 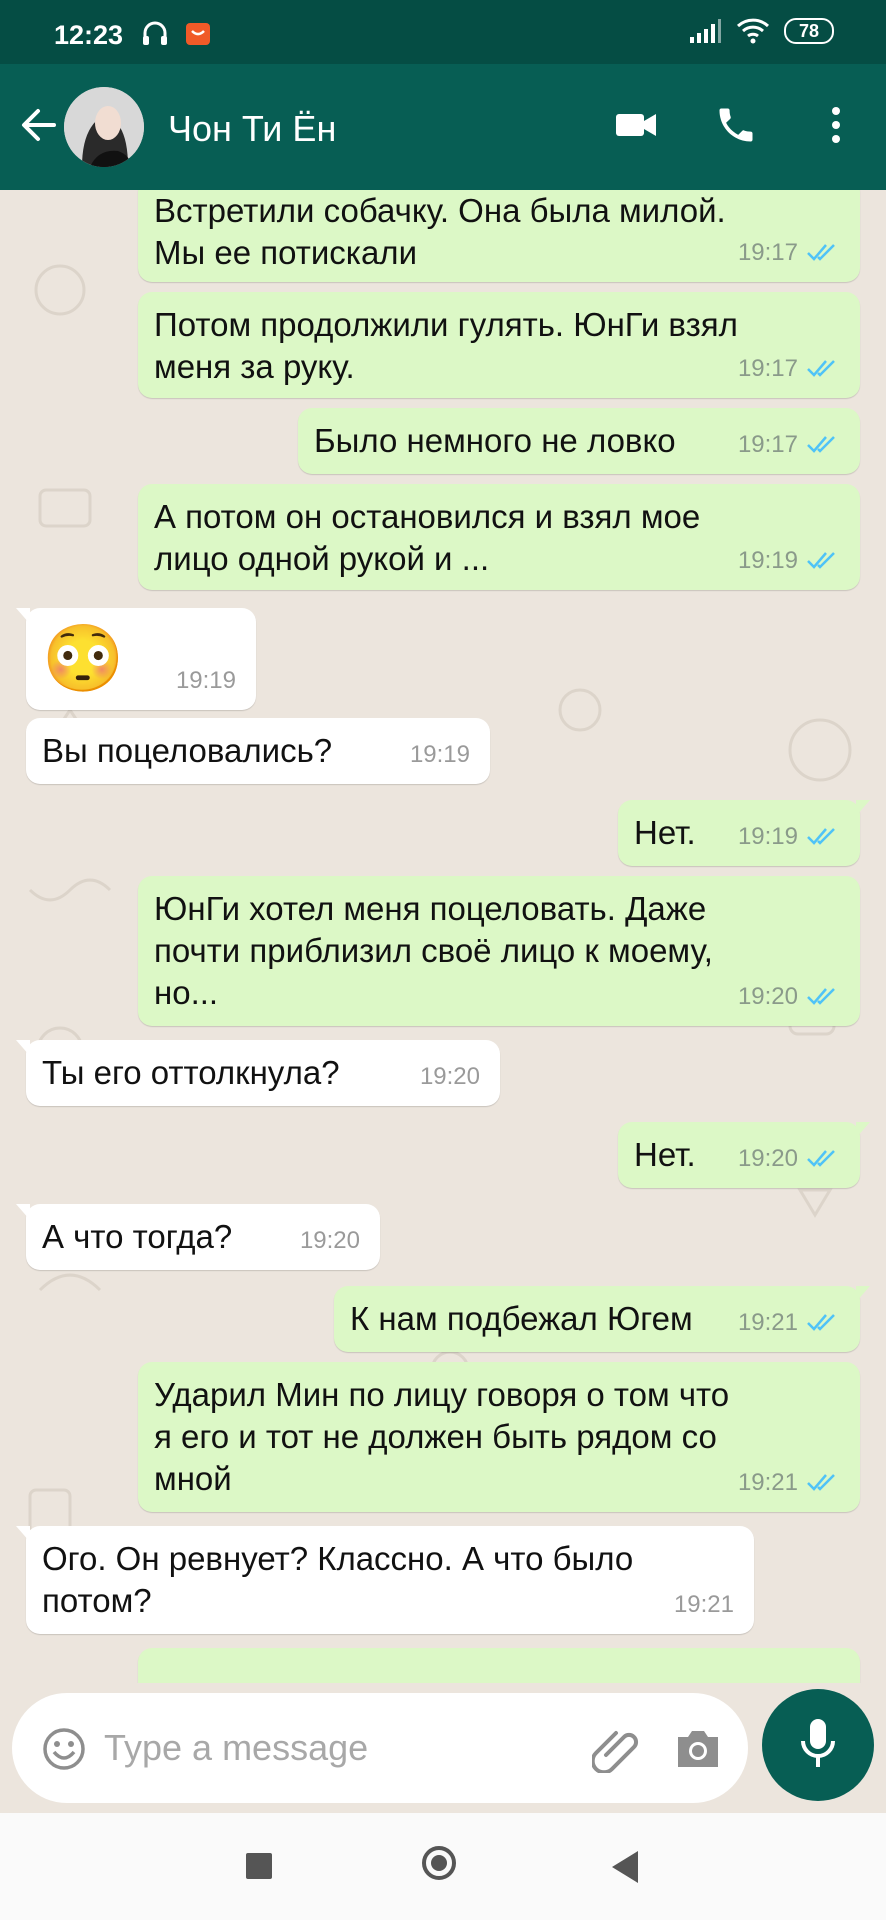 I want to click on system-nav-bar, so click(x=443, y=1866).